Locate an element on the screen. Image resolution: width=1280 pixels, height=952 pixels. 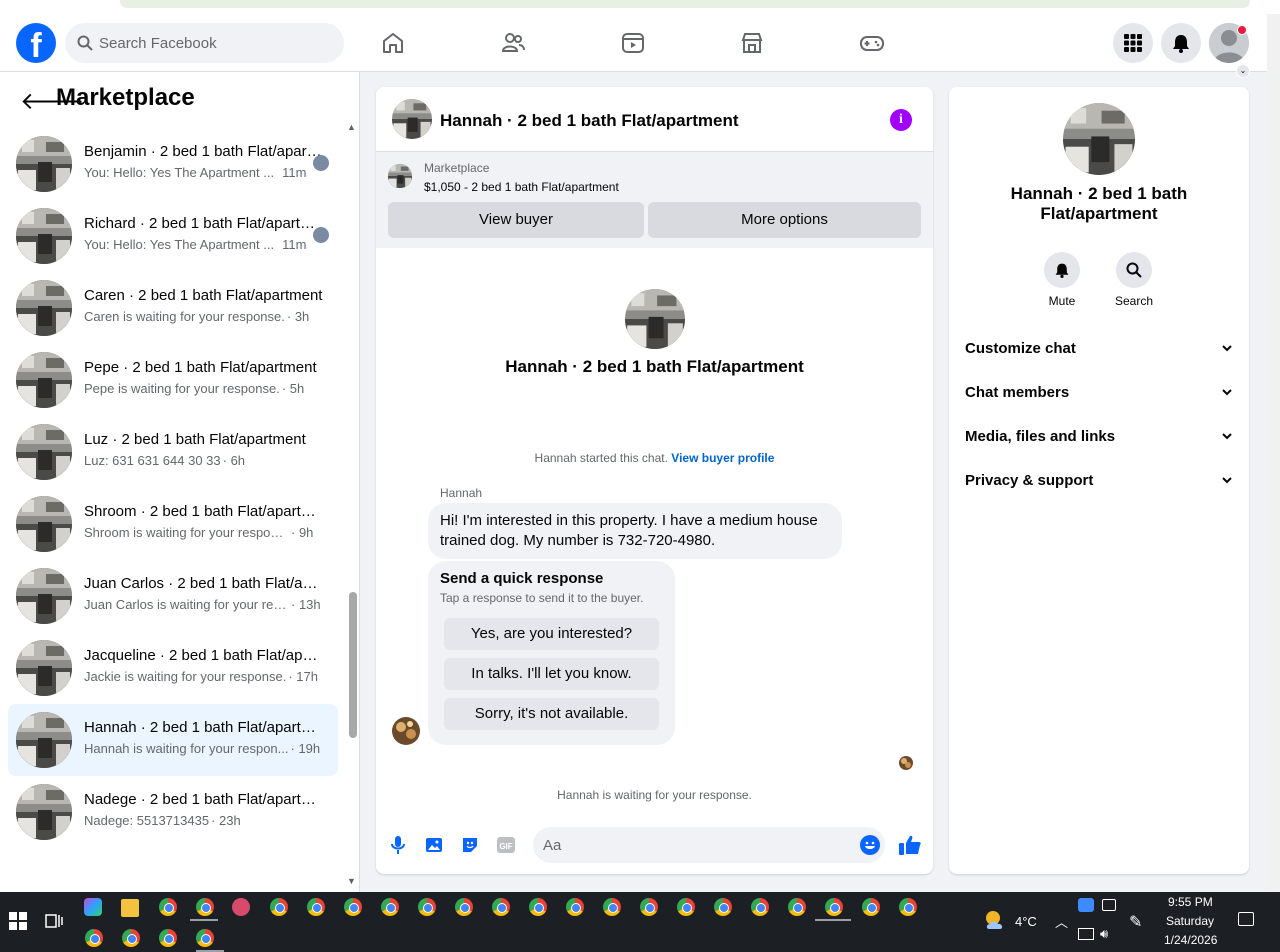
clock-time: 9:55 PM is located at coordinates (1190, 902).